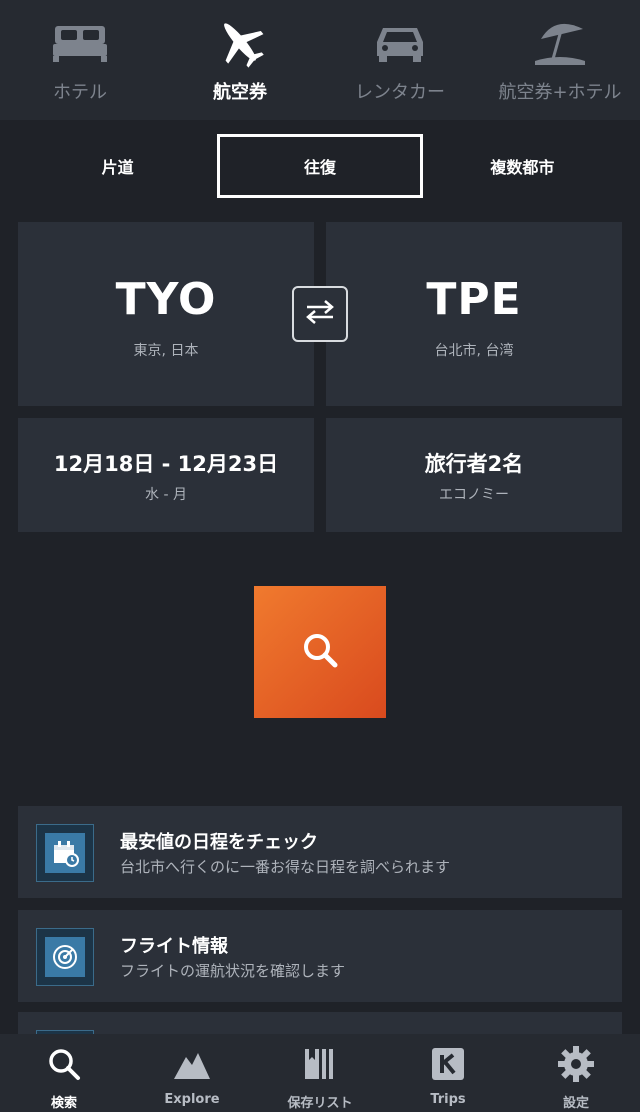 The width and height of the screenshot is (640, 1112). Describe the element at coordinates (233, 971) in the screenshot. I see `flight-status-desc: フライトの運航状況を確認します` at that location.